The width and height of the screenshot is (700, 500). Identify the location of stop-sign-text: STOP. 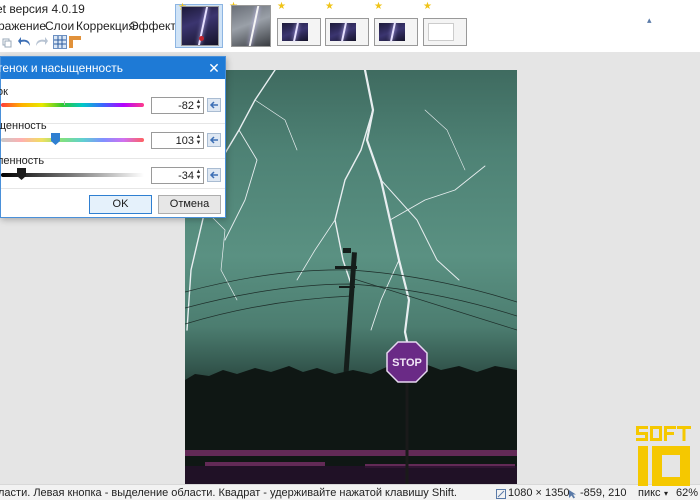
(407, 363).